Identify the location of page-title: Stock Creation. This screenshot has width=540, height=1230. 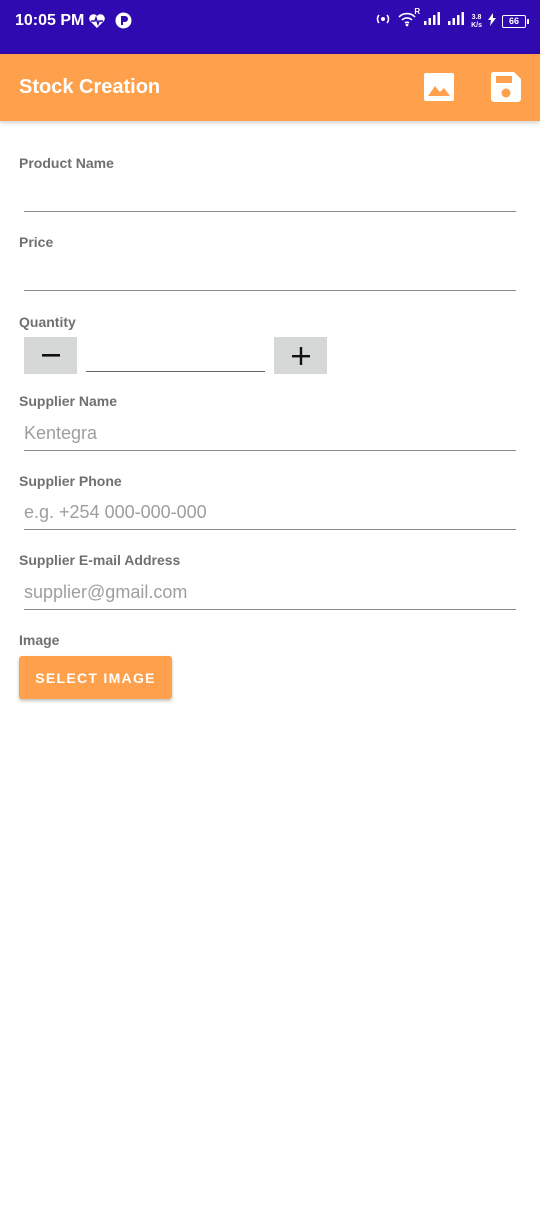
(90, 87).